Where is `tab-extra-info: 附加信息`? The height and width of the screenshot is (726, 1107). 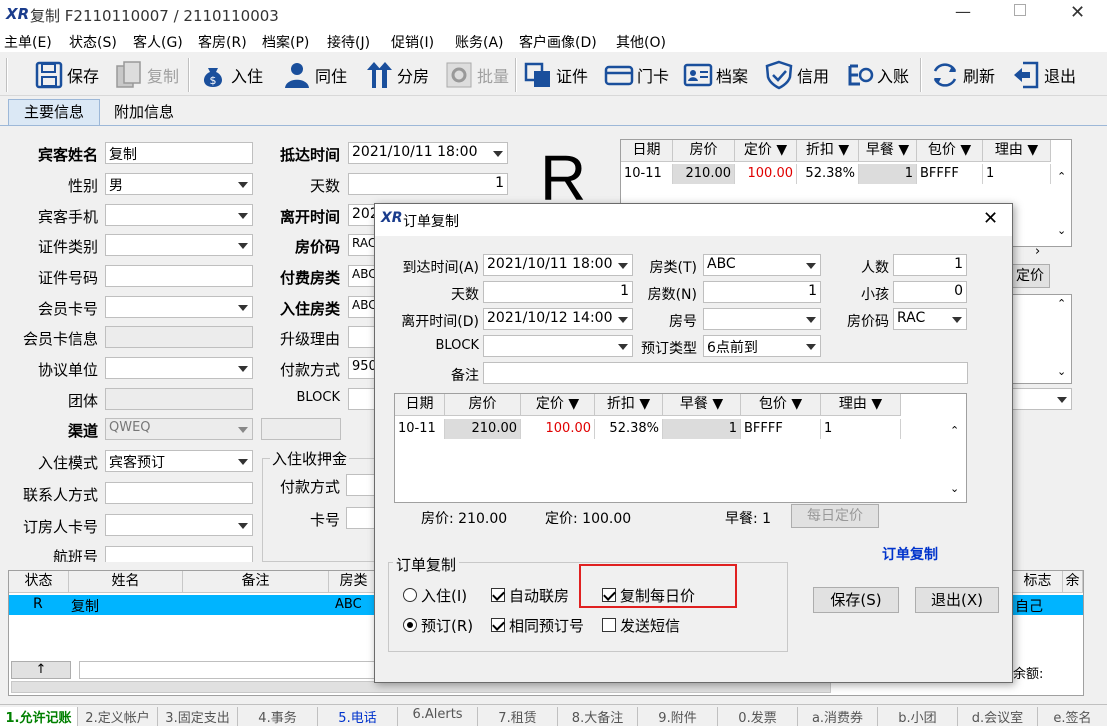 tab-extra-info: 附加信息 is located at coordinates (144, 113).